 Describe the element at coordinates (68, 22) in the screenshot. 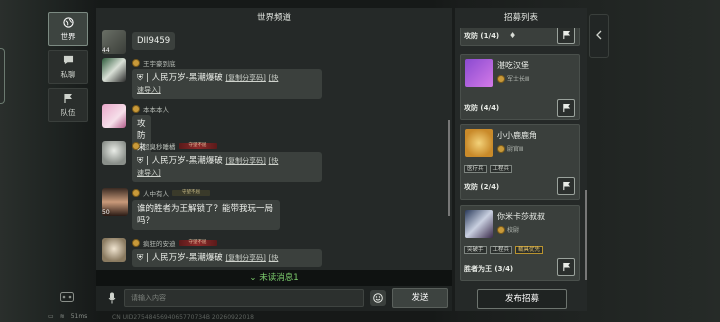

I see `globe-icon` at that location.